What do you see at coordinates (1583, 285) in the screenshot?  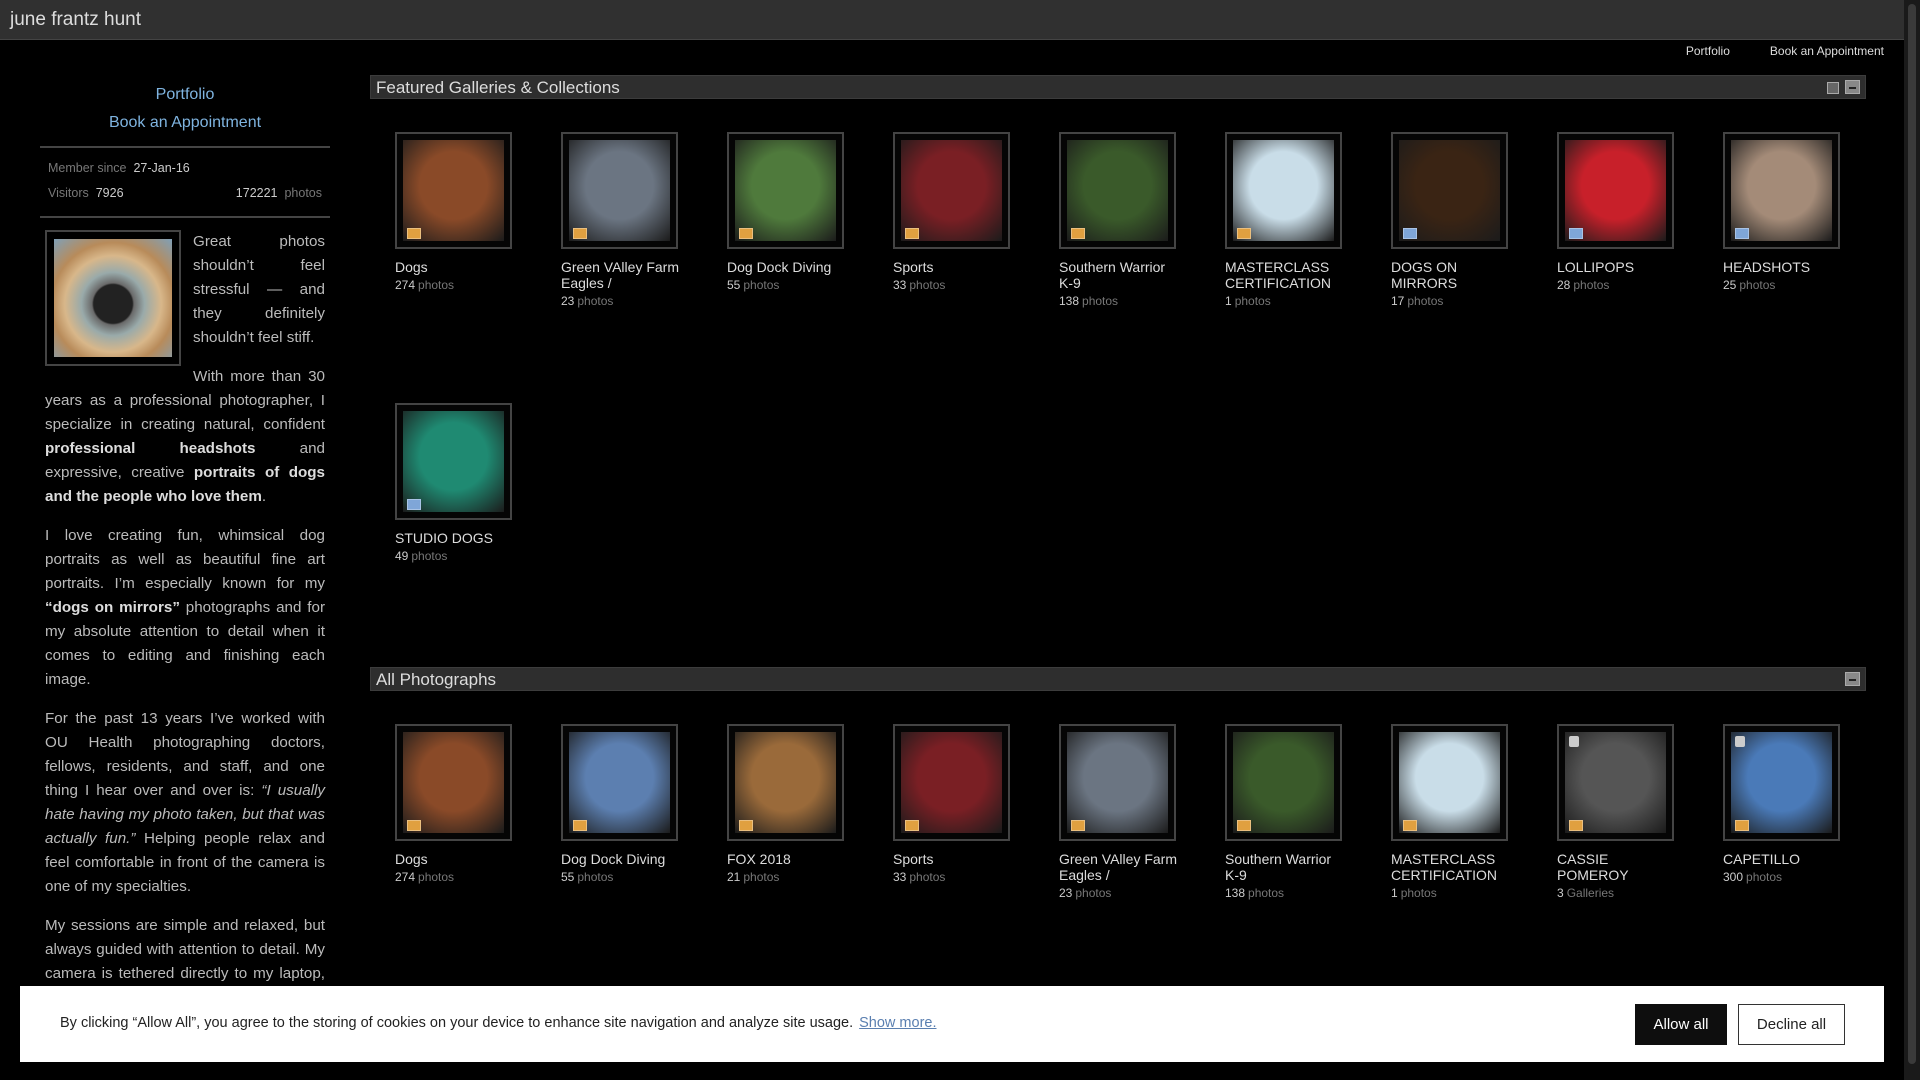 I see `gallery-count: 28 photos` at bounding box center [1583, 285].